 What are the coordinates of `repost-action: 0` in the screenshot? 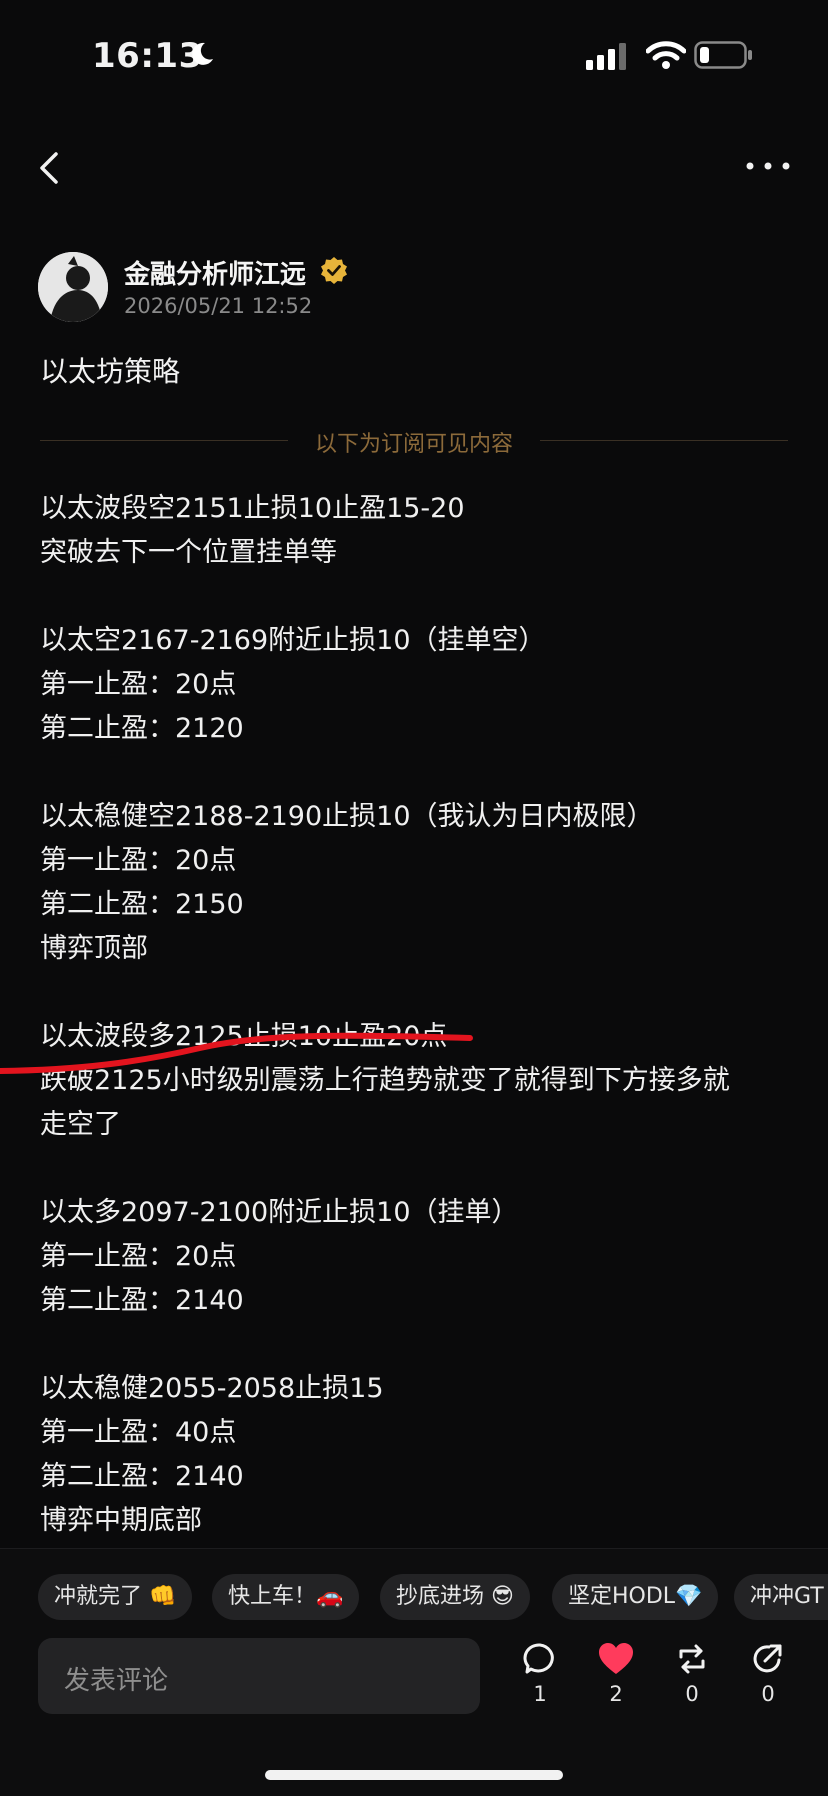 It's located at (692, 1674).